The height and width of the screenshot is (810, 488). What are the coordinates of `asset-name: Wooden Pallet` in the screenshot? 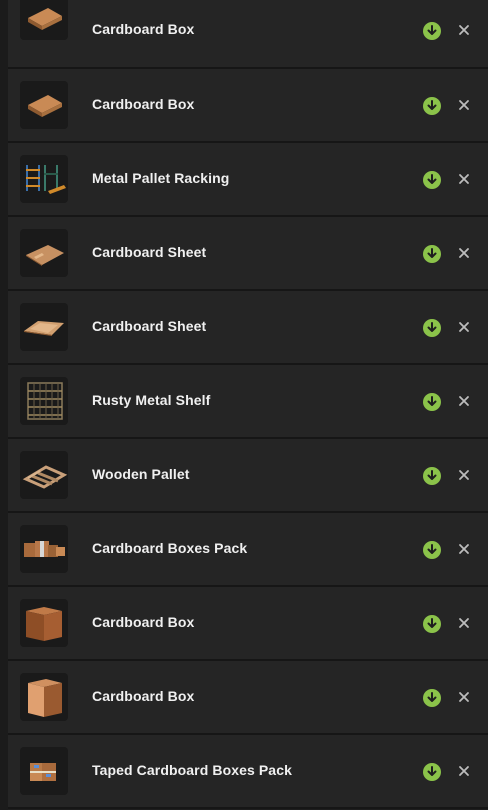 It's located at (141, 474).